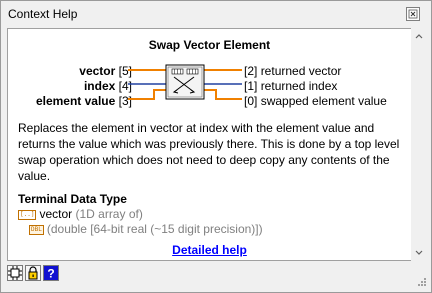  What do you see at coordinates (36, 229) in the screenshot?
I see `dbl-type-icon: DBL` at bounding box center [36, 229].